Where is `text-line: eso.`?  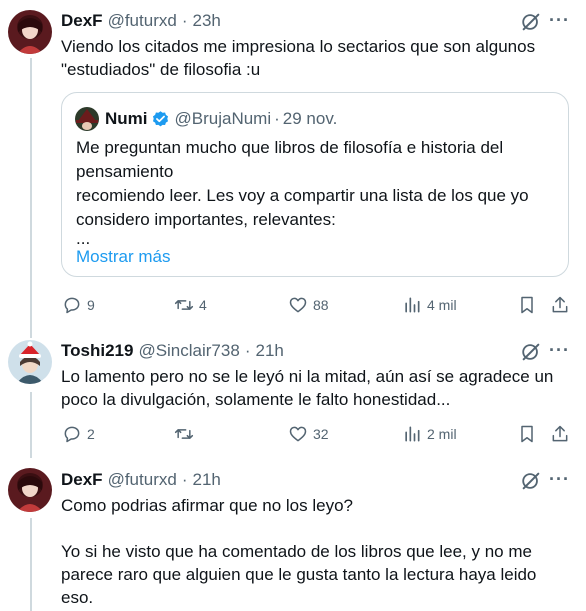
text-line: eso. is located at coordinates (77, 597).